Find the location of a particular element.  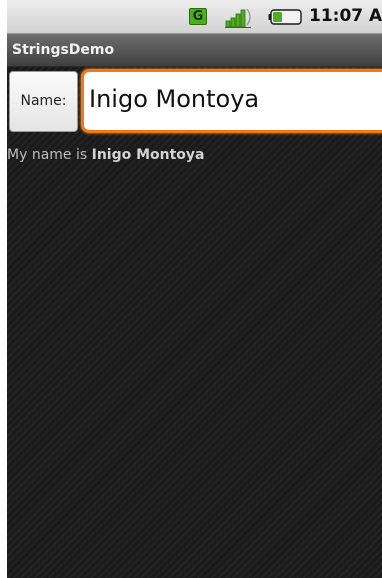

battery-icon is located at coordinates (285, 17).